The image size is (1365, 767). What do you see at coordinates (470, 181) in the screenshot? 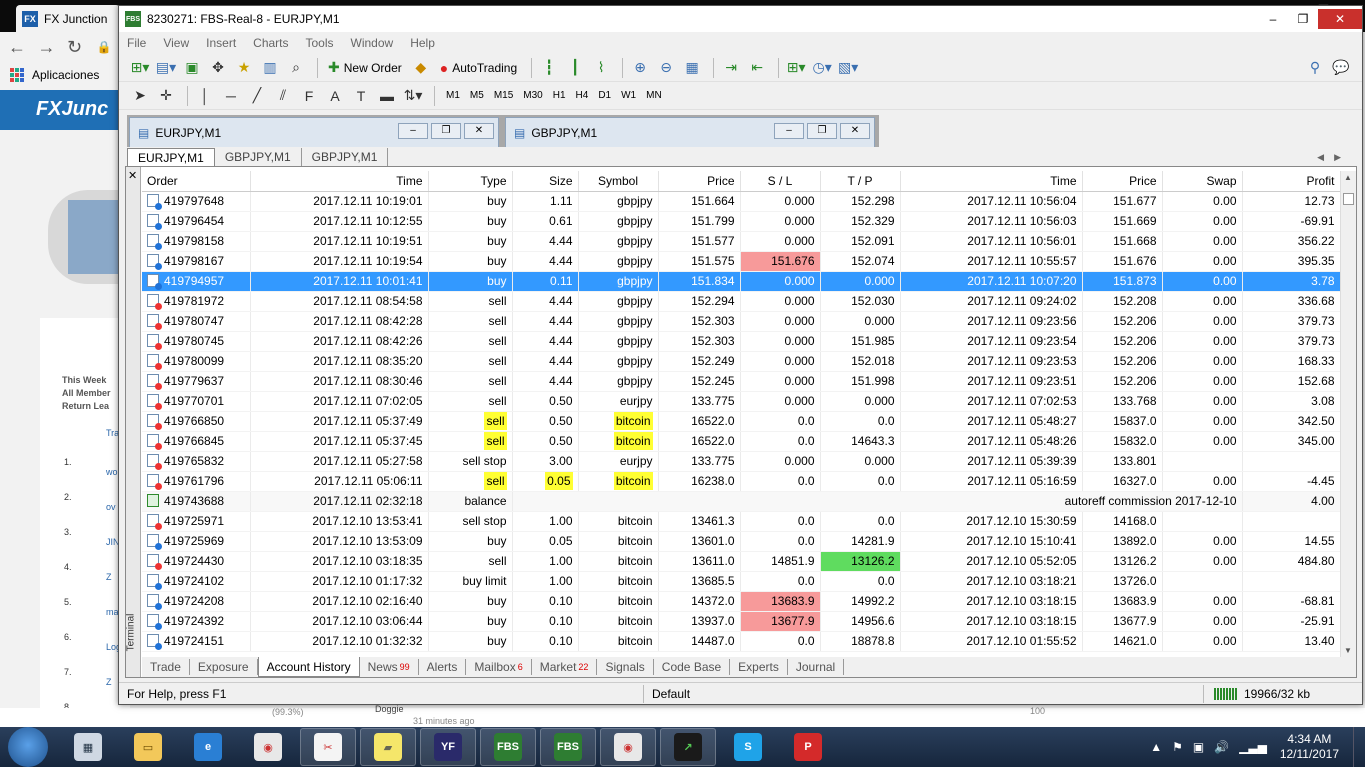
I see `column-header: Type` at bounding box center [470, 181].